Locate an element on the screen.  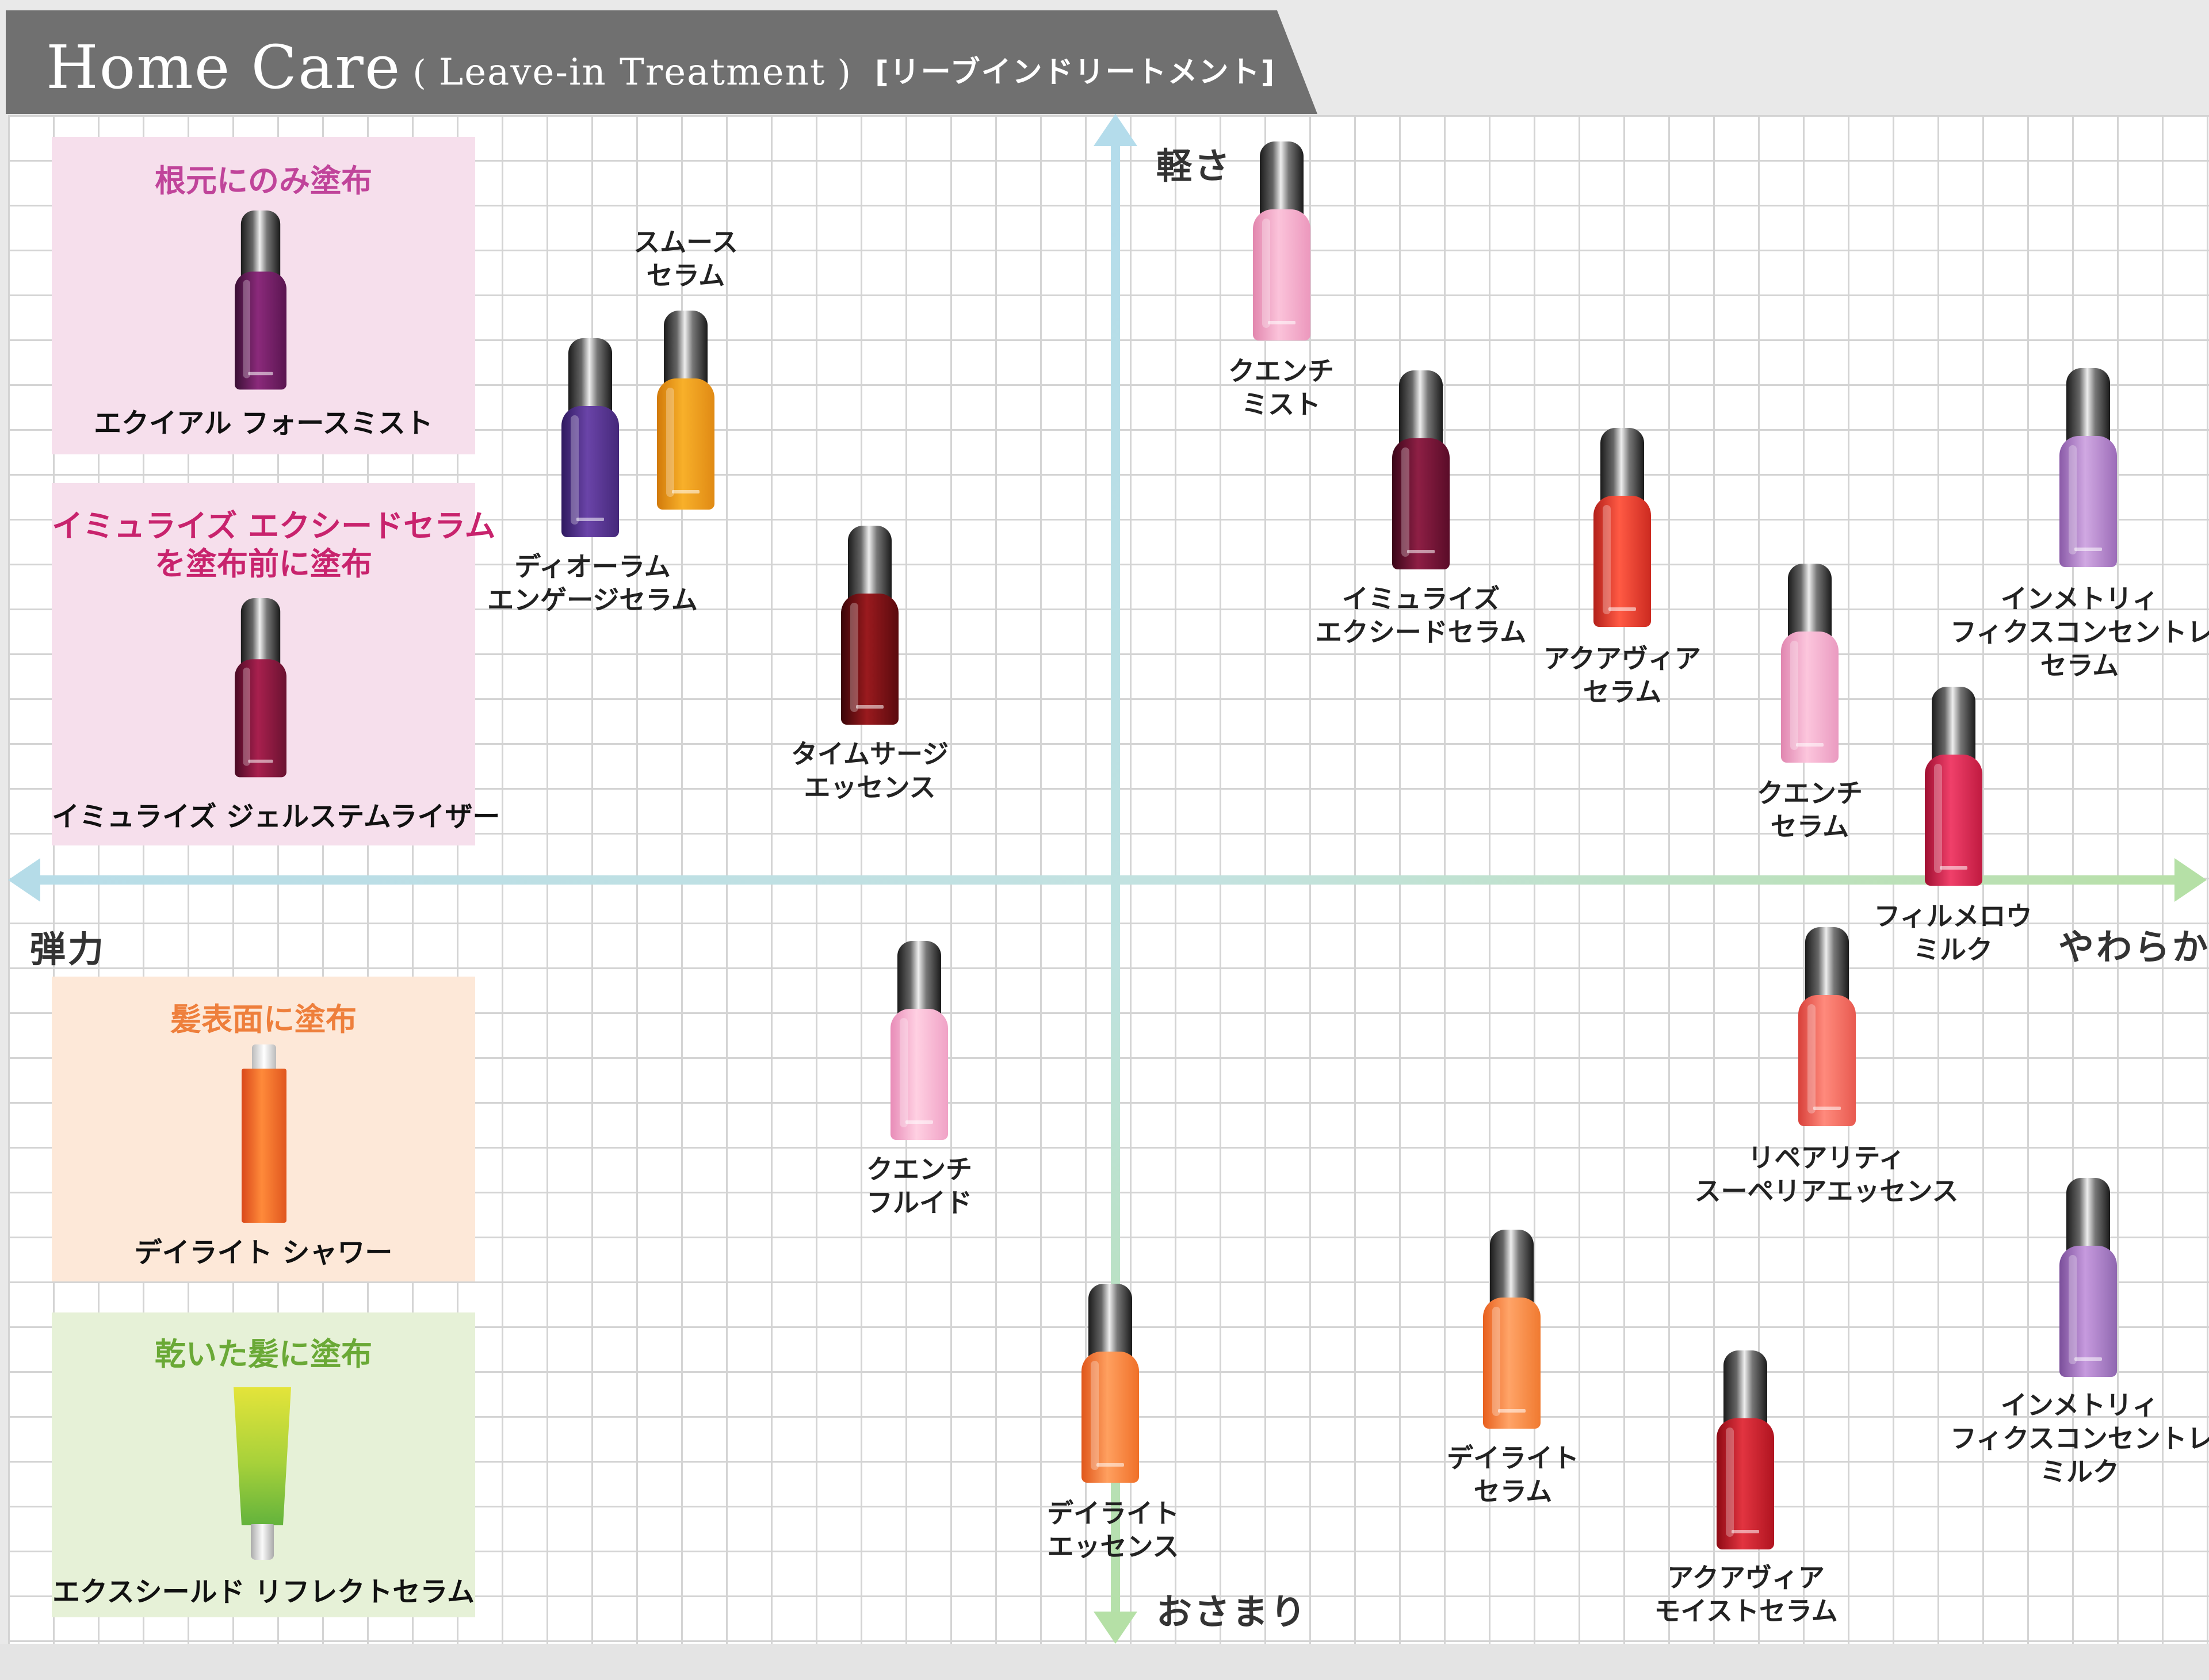
axis-label-top: 軽さ is located at coordinates (1194, 166).